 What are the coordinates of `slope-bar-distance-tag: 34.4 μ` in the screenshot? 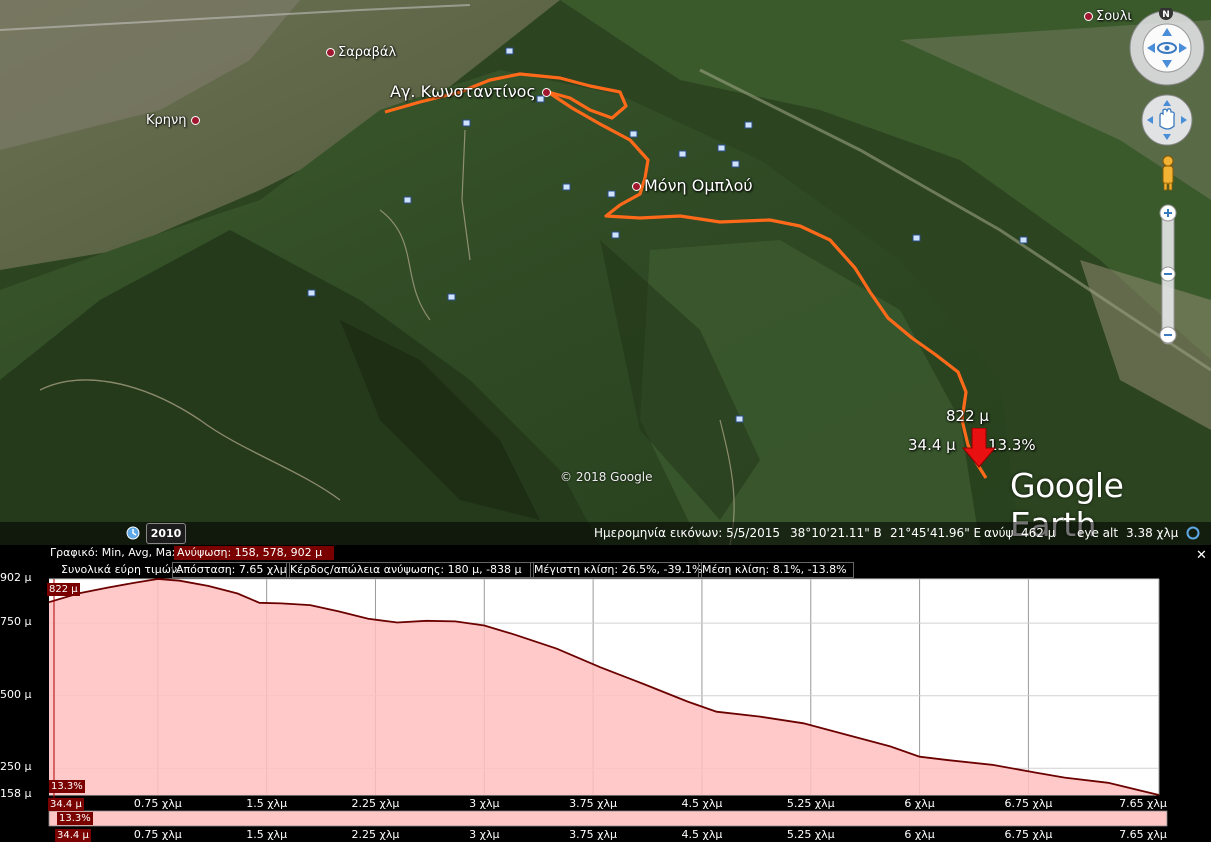 It's located at (73, 835).